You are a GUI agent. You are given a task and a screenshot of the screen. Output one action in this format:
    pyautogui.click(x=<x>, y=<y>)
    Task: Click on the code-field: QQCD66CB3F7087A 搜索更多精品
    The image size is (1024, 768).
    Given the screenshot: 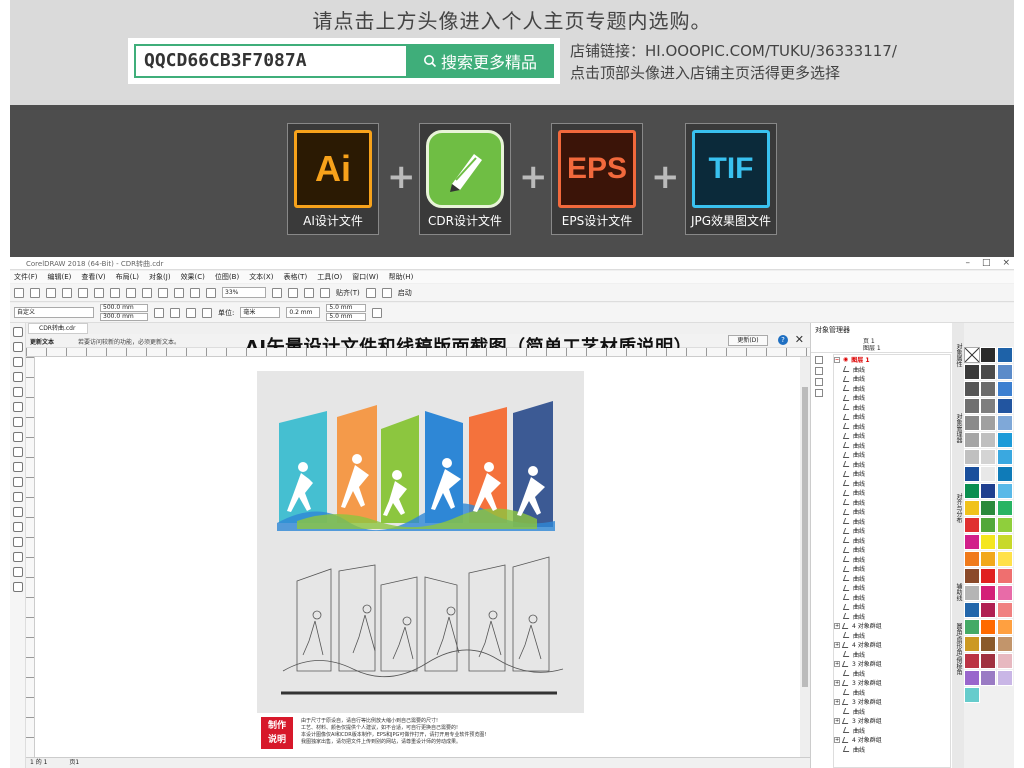 What is the action you would take?
    pyautogui.click(x=344, y=61)
    